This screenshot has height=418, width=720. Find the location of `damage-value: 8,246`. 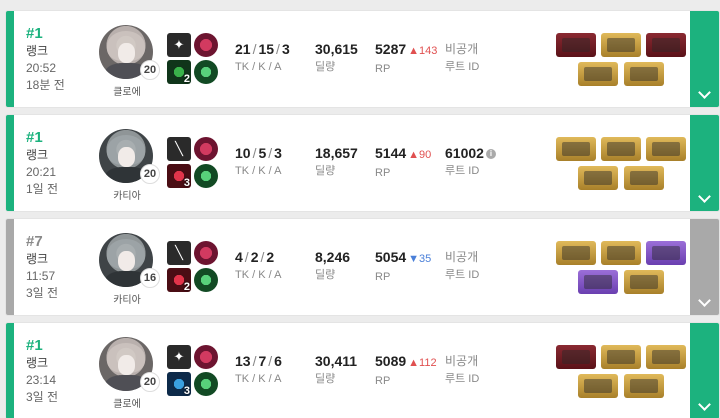

damage-value: 8,246 is located at coordinates (333, 257).